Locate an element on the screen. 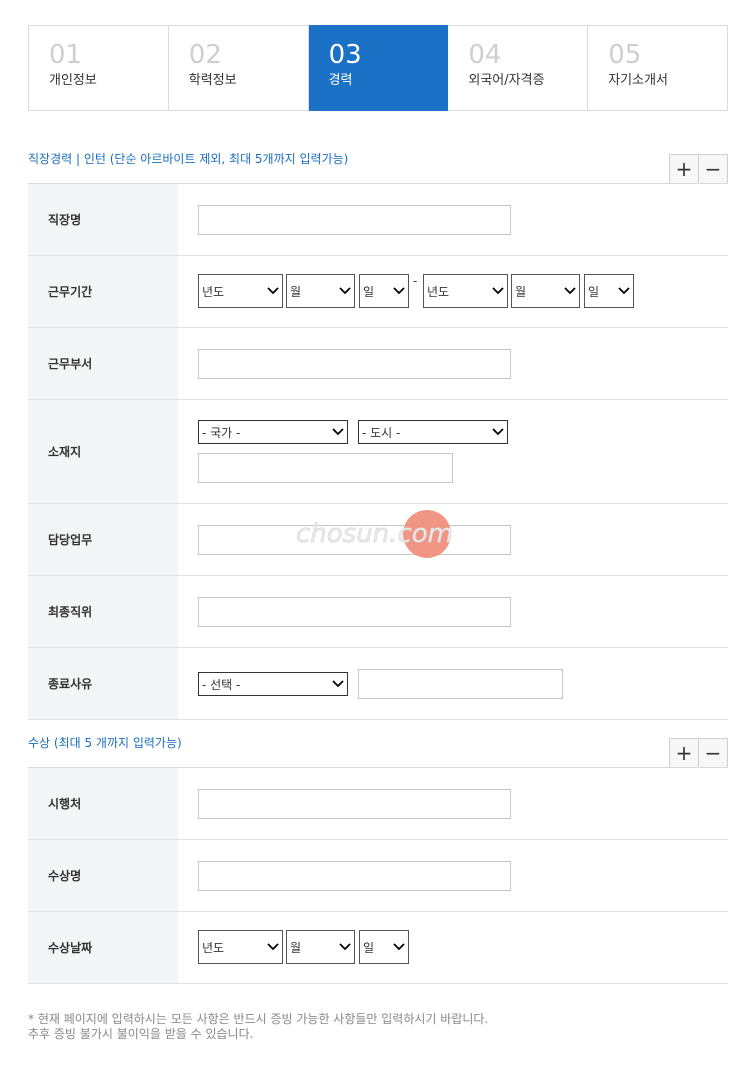 This screenshot has height=1068, width=755. department-input is located at coordinates (354, 364).